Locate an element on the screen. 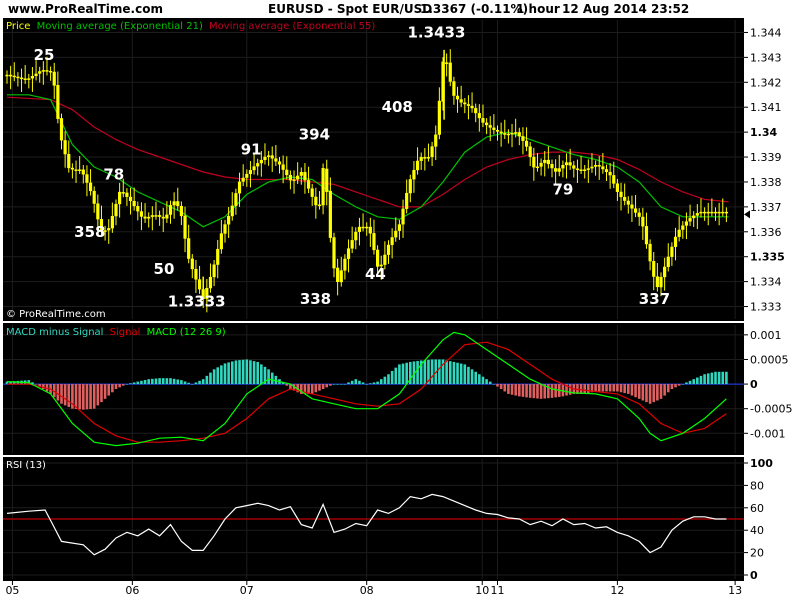  price-annotation: 337 is located at coordinates (654, 299).